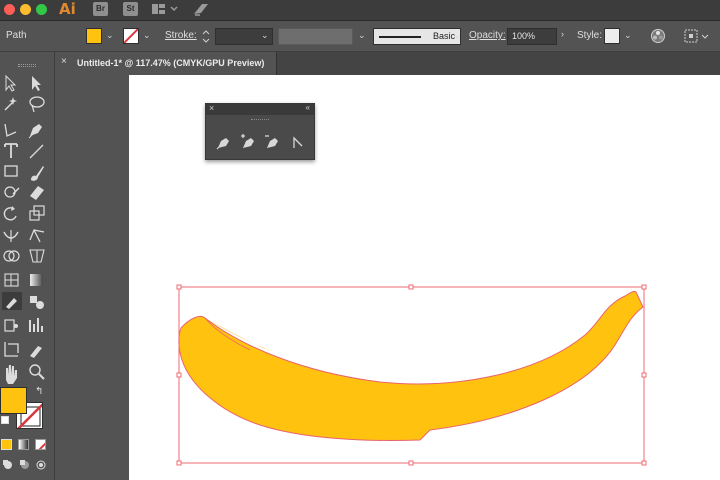 This screenshot has height=480, width=720. What do you see at coordinates (11, 280) in the screenshot?
I see `mesh-tool-icon` at bounding box center [11, 280].